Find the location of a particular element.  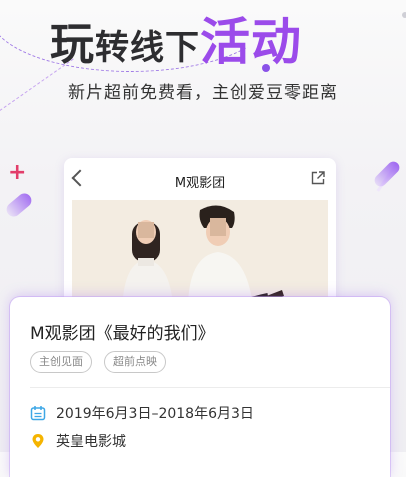

event-venue: 英皇电影城 is located at coordinates (91, 442).